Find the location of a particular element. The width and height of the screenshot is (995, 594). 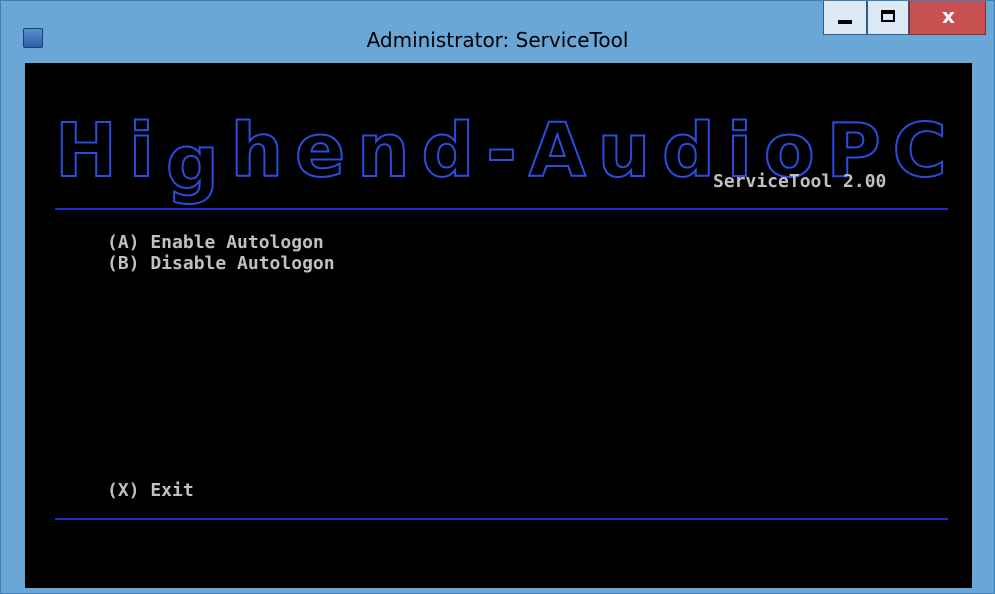

maximize-icon is located at coordinates (888, 16).